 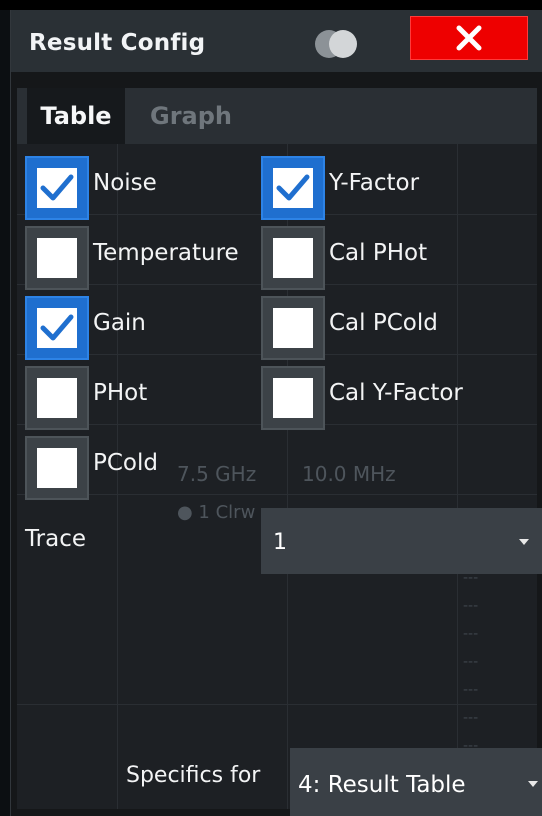 I want to click on checkbox-label: Cal Y-Factor, so click(x=396, y=393).